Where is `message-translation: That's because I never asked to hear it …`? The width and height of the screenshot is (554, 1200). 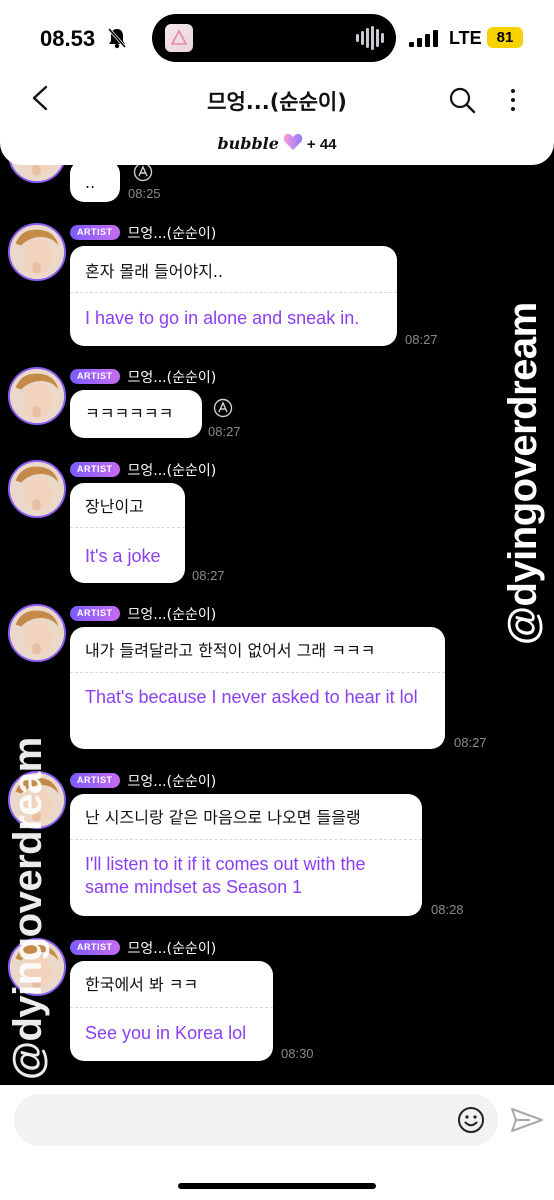
message-translation: That's because I never asked to hear it … is located at coordinates (251, 697).